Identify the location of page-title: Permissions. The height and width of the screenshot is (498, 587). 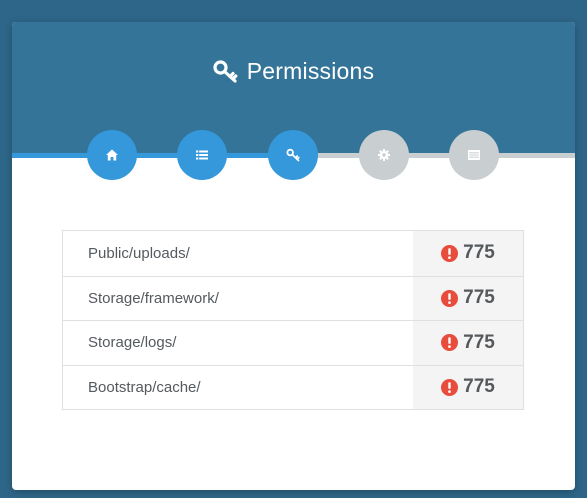
(293, 71).